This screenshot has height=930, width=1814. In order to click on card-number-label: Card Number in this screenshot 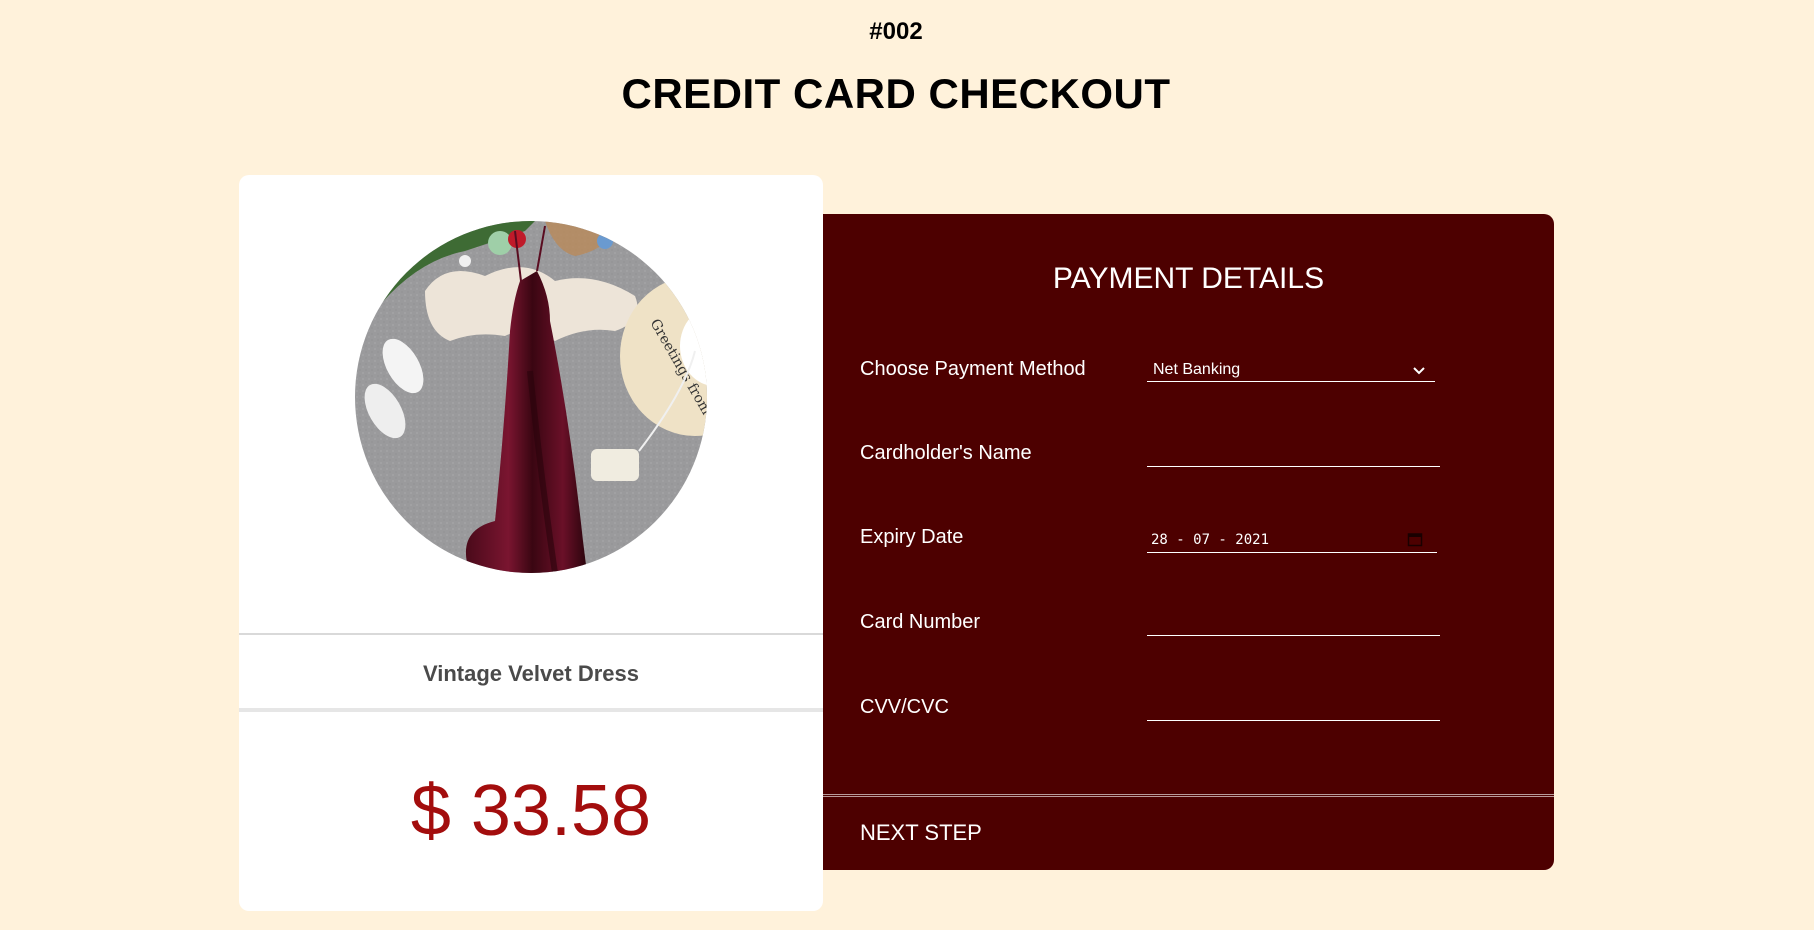, I will do `click(920, 622)`.